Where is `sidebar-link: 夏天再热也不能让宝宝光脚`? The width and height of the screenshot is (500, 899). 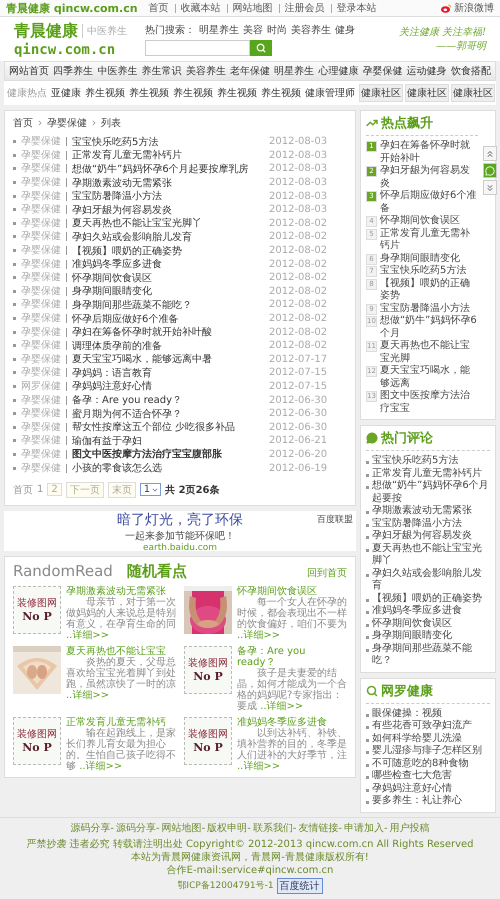 sidebar-link: 夏天再热也不能让宝宝光脚 is located at coordinates (429, 352).